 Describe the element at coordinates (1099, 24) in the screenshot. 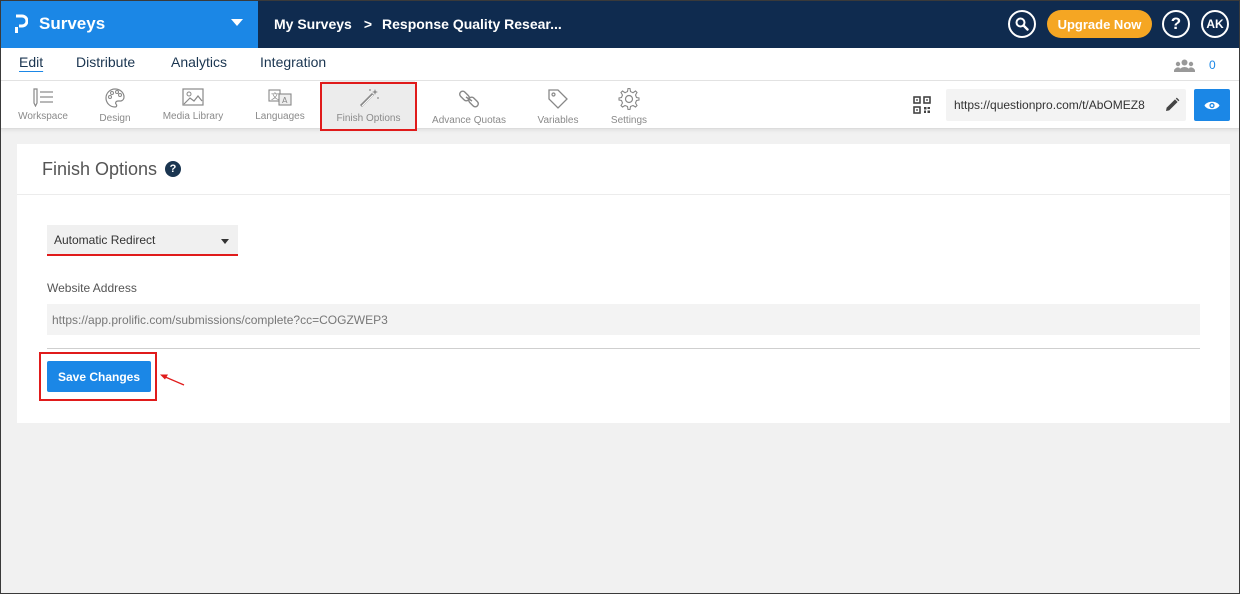

I see `upgrade-now-button: Upgrade Now` at that location.